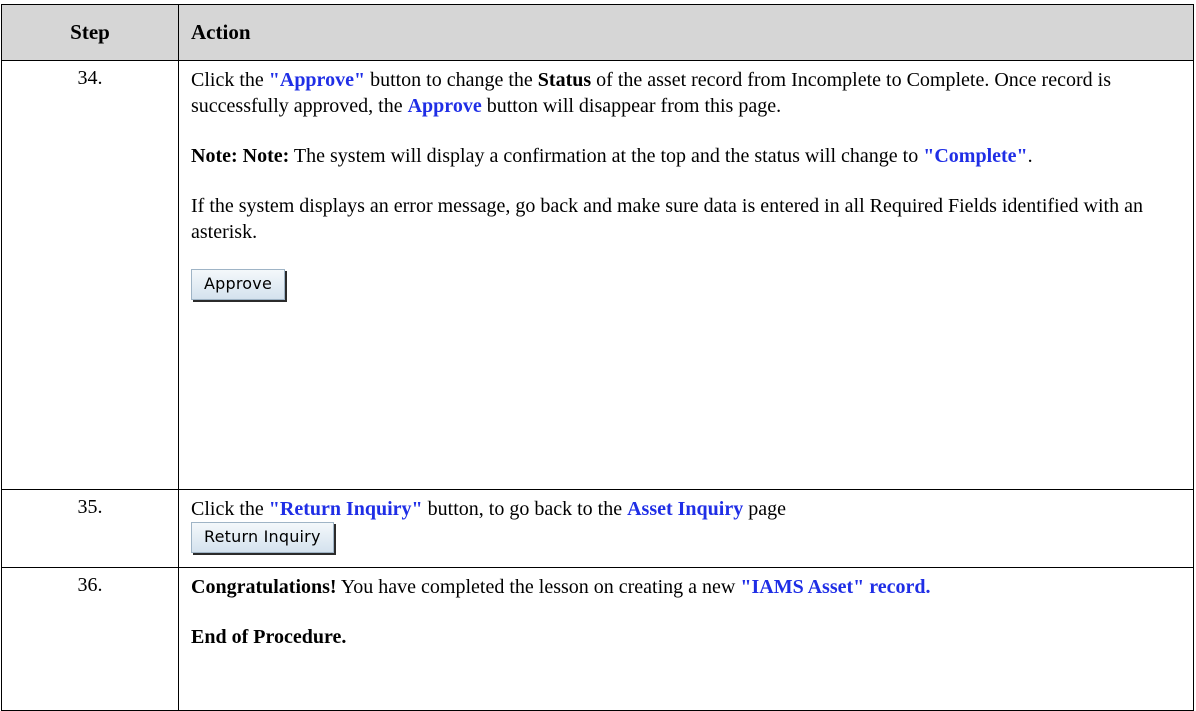 The height and width of the screenshot is (711, 1196). Describe the element at coordinates (90, 32) in the screenshot. I see `step-column-header: Step` at that location.